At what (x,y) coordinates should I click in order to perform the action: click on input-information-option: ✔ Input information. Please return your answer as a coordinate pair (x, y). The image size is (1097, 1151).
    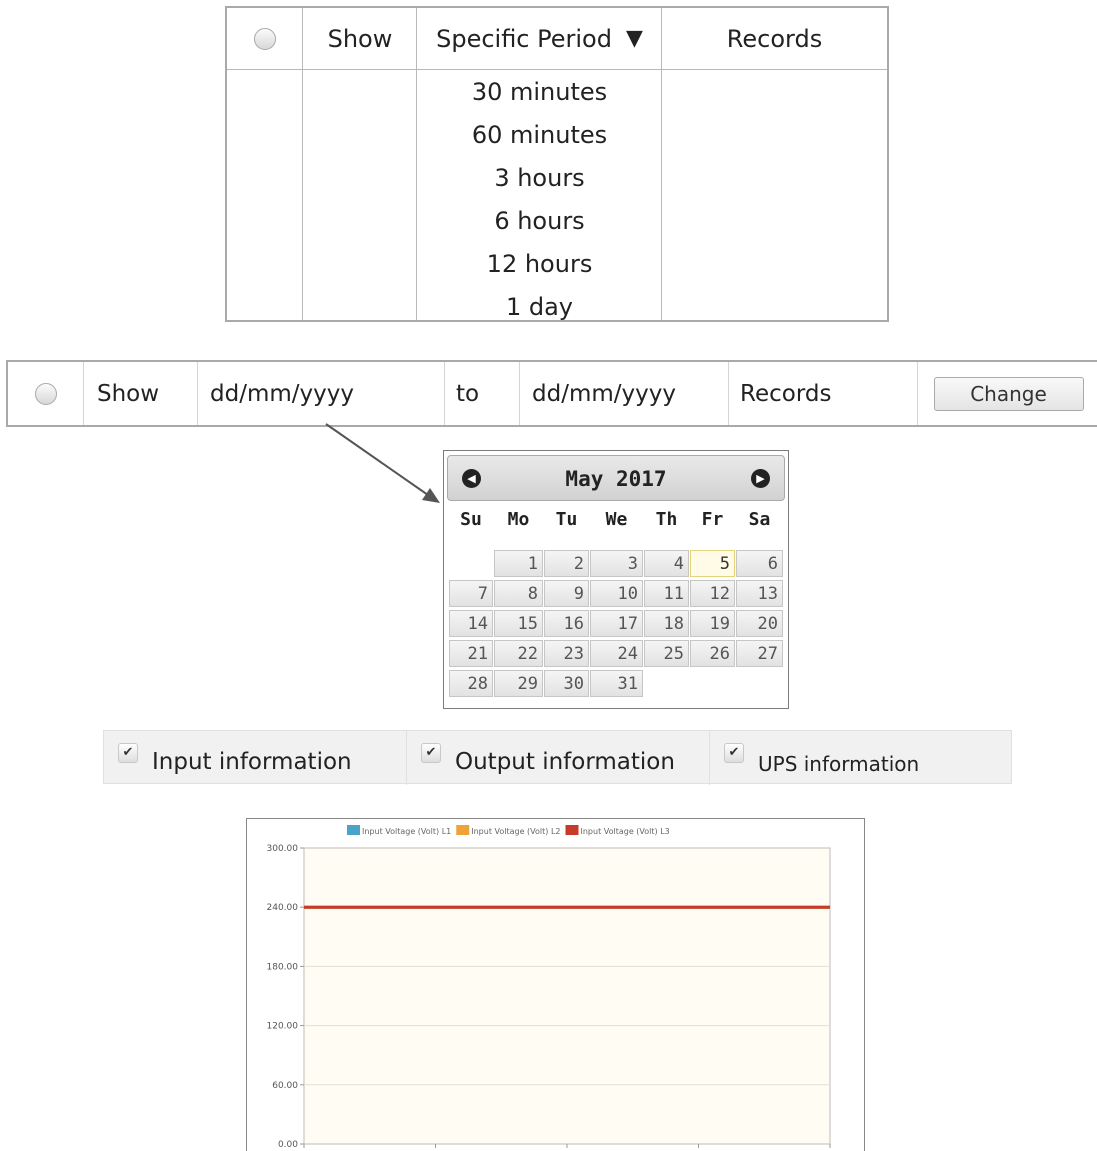
    Looking at the image, I should click on (255, 758).